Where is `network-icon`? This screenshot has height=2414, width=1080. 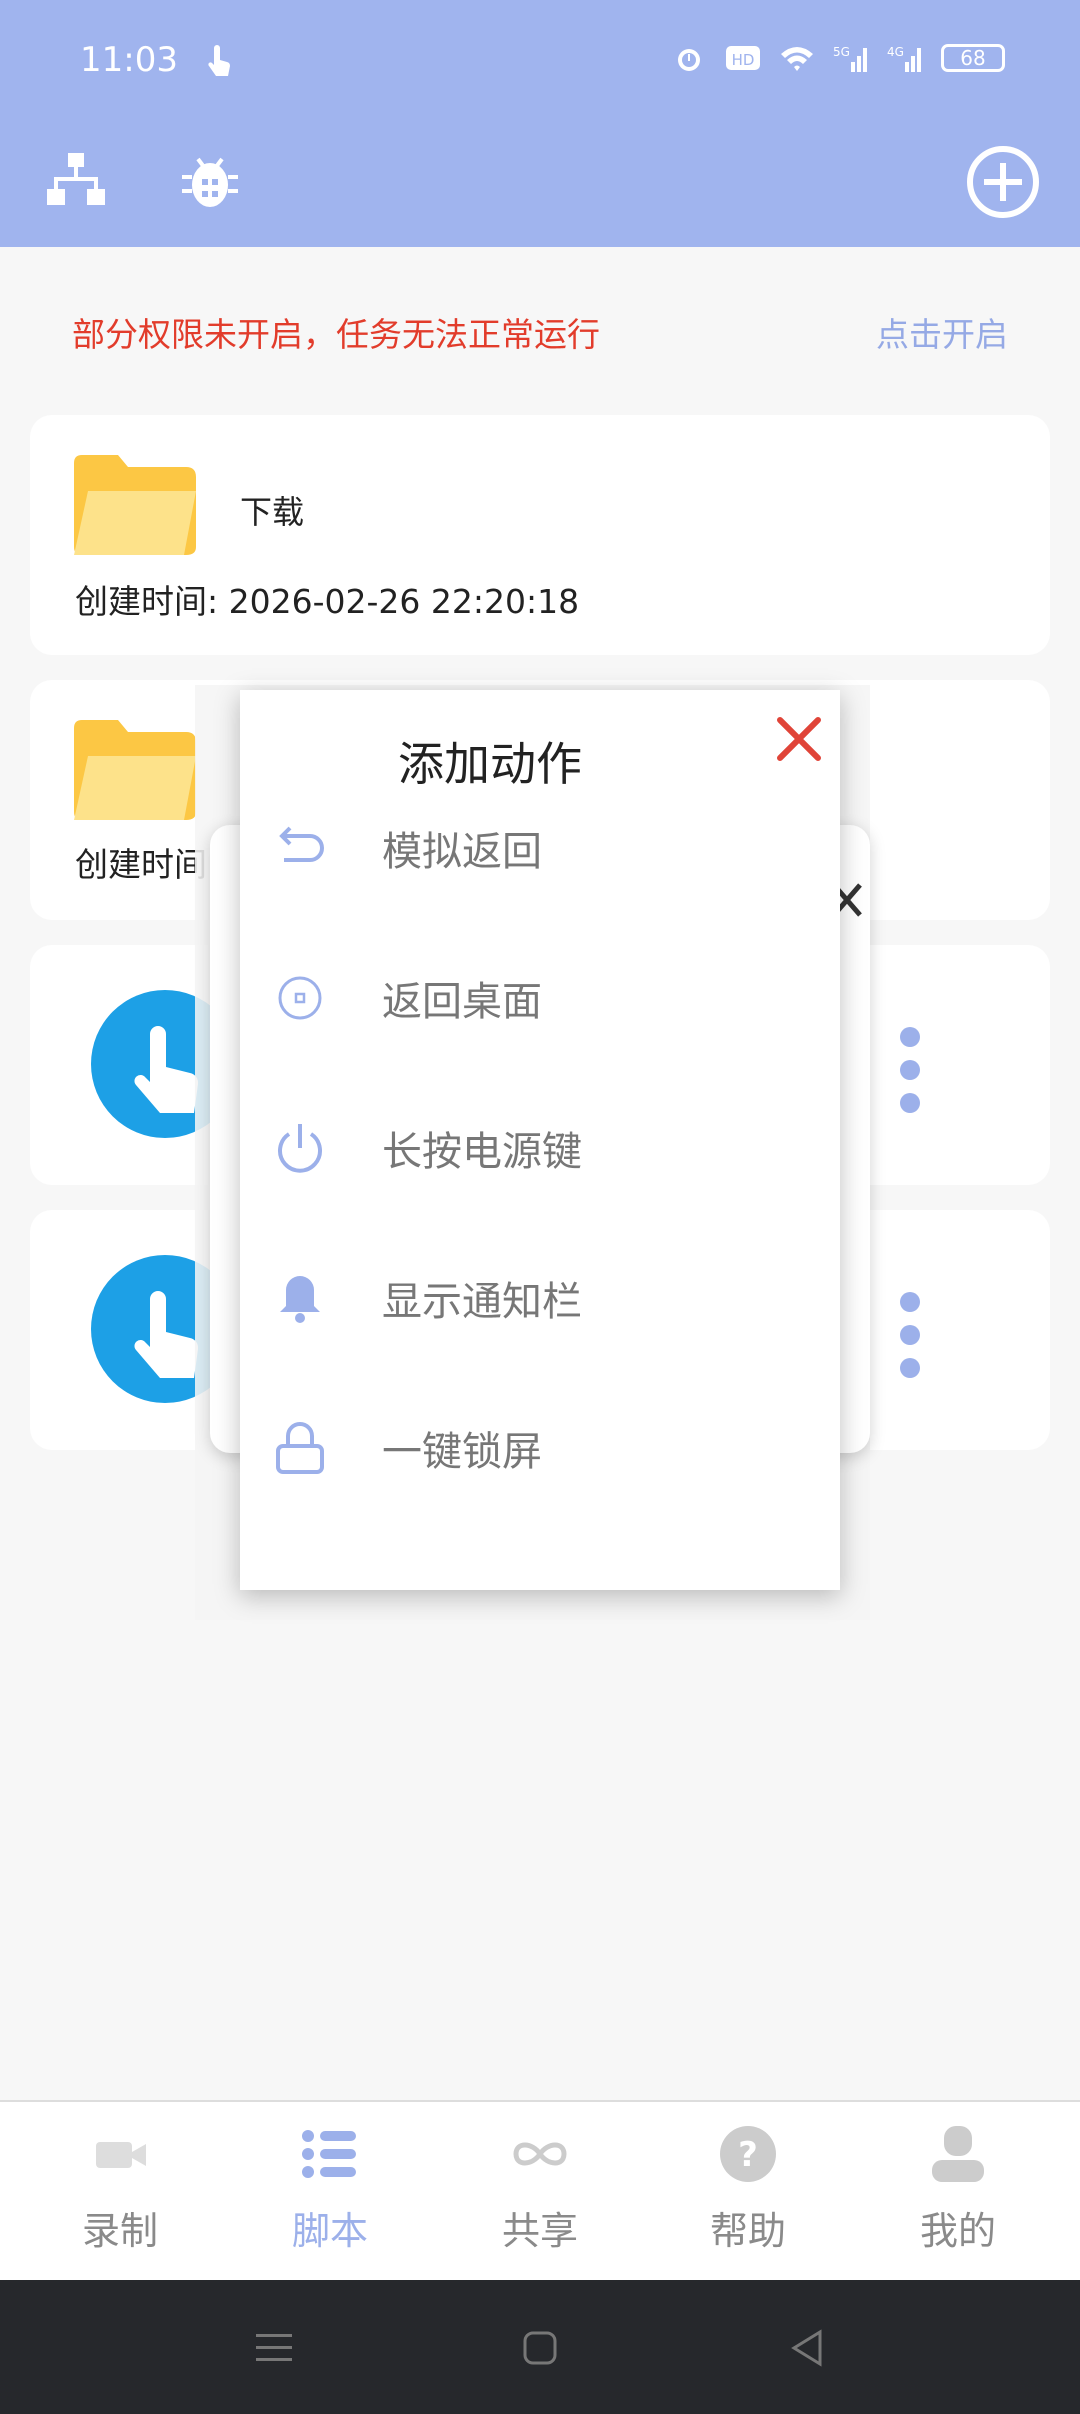 network-icon is located at coordinates (76, 181).